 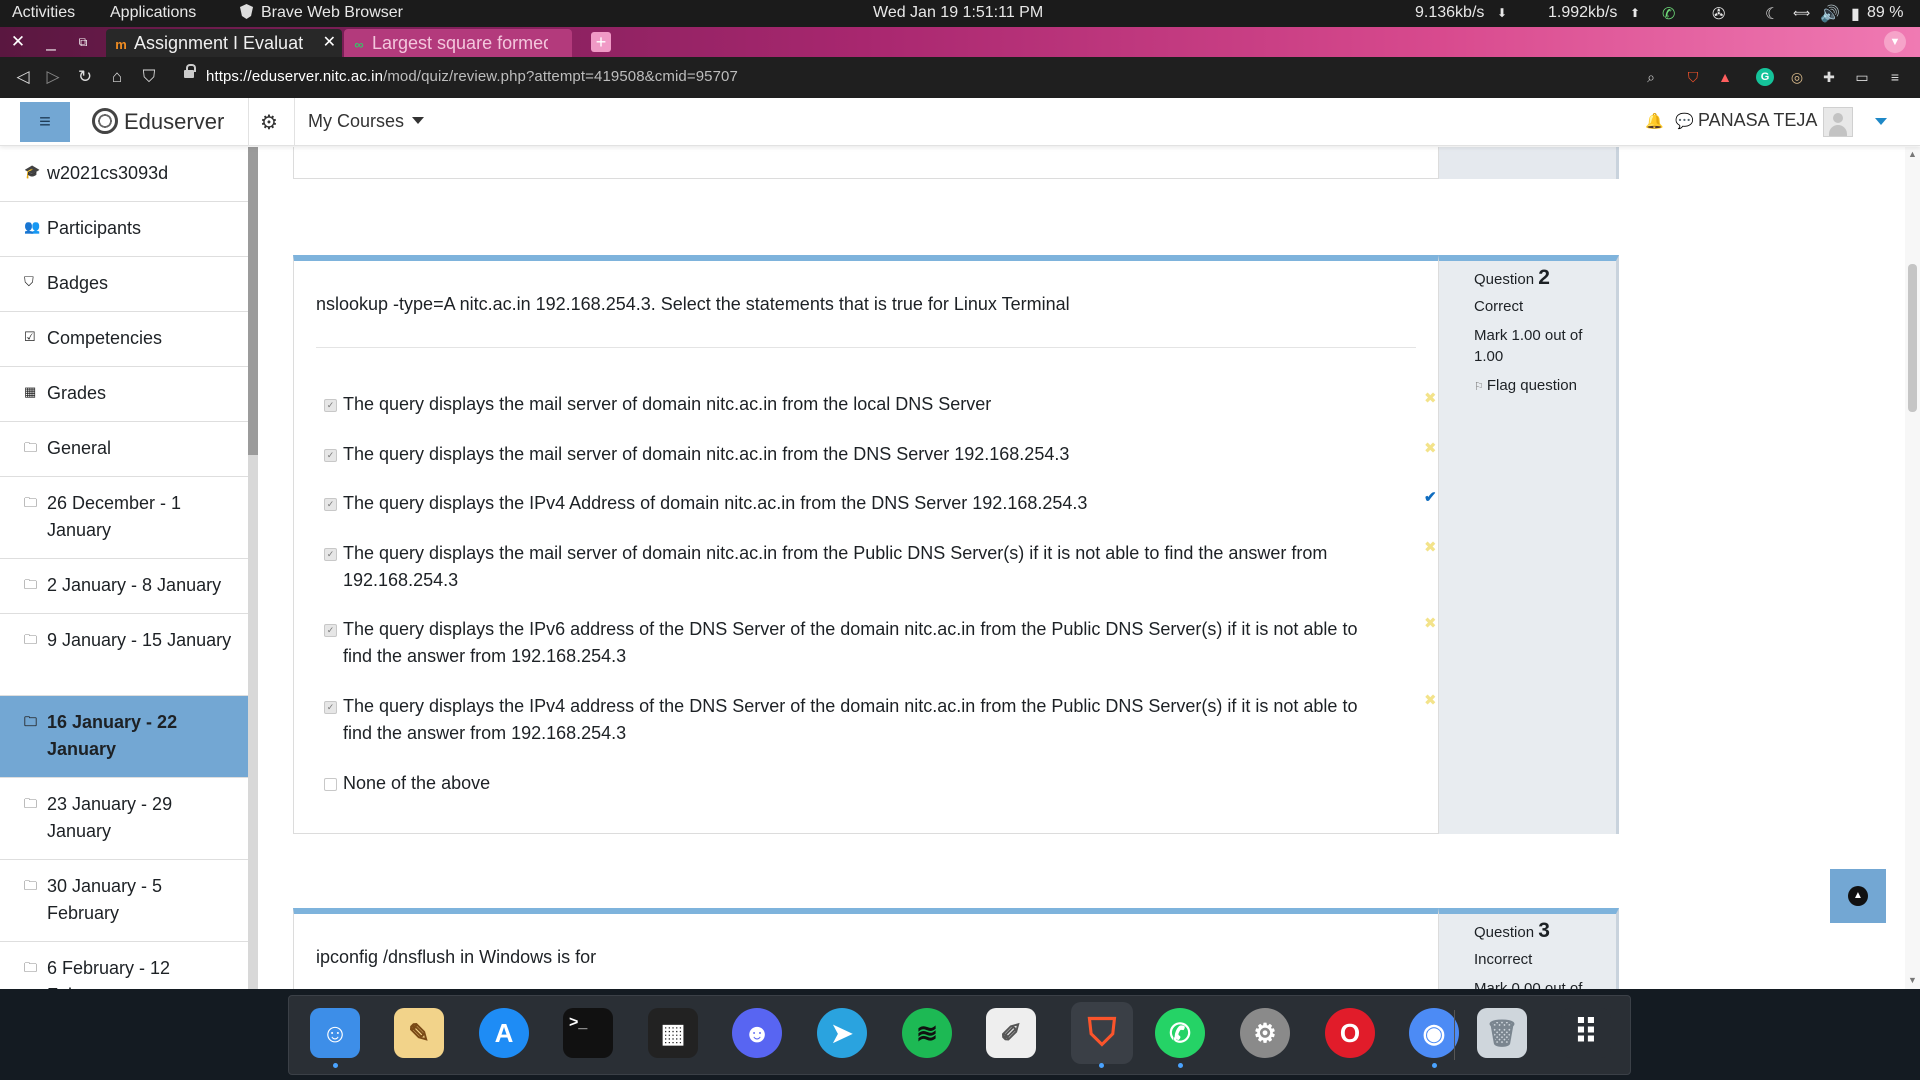 What do you see at coordinates (1885, 12) in the screenshot?
I see `battery-level: 89 %` at bounding box center [1885, 12].